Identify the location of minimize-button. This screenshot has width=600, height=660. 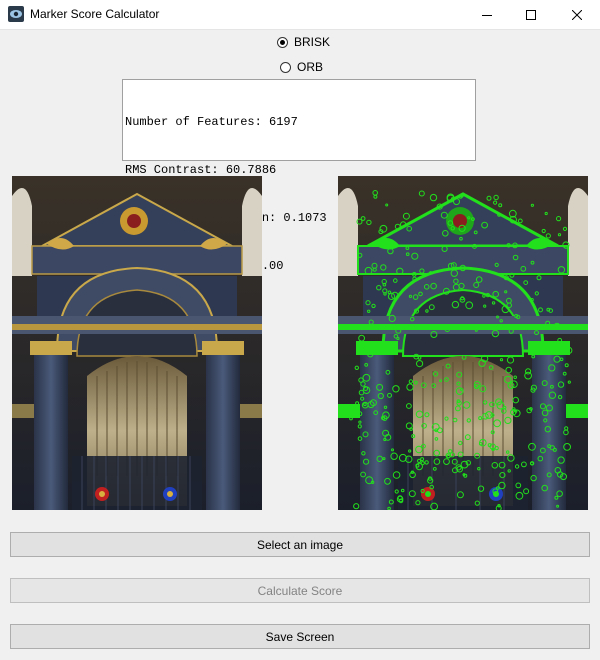
(487, 14).